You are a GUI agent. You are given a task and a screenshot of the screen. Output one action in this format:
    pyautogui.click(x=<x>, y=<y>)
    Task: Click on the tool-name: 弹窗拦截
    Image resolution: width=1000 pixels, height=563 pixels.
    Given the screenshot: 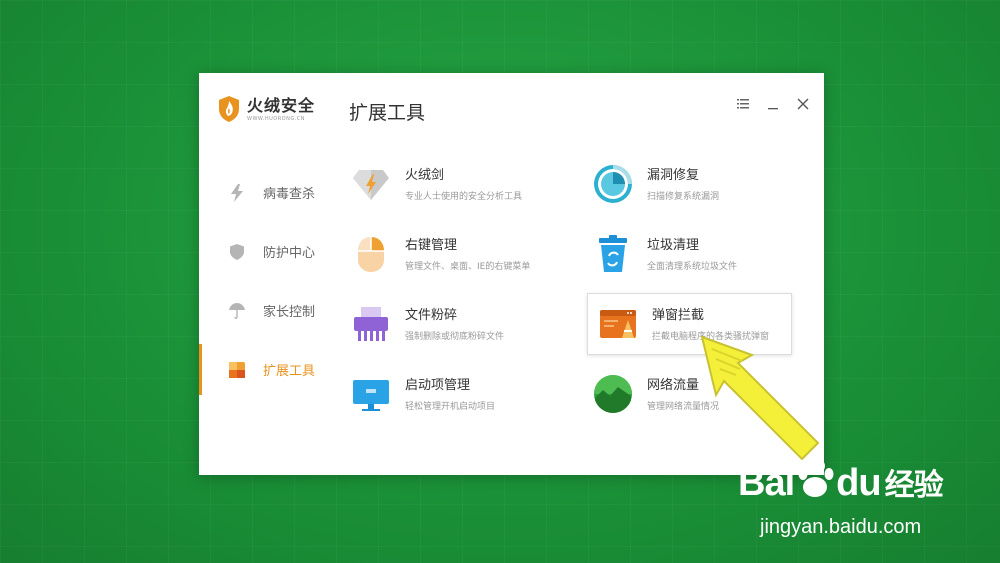 What is the action you would take?
    pyautogui.click(x=678, y=315)
    